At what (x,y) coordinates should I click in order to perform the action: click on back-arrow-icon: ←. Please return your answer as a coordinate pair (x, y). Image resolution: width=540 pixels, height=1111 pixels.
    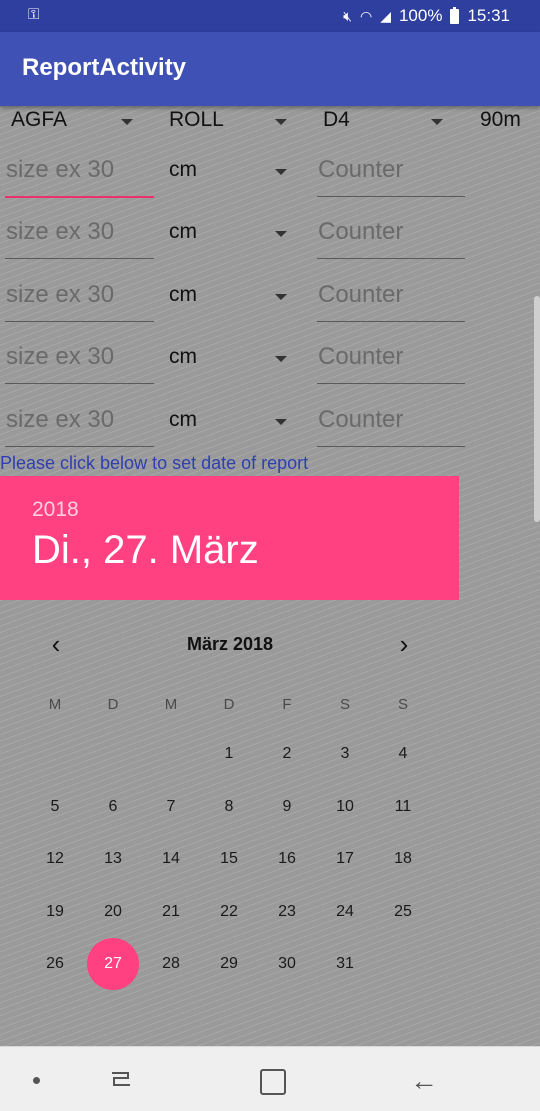
    Looking at the image, I should click on (424, 1081).